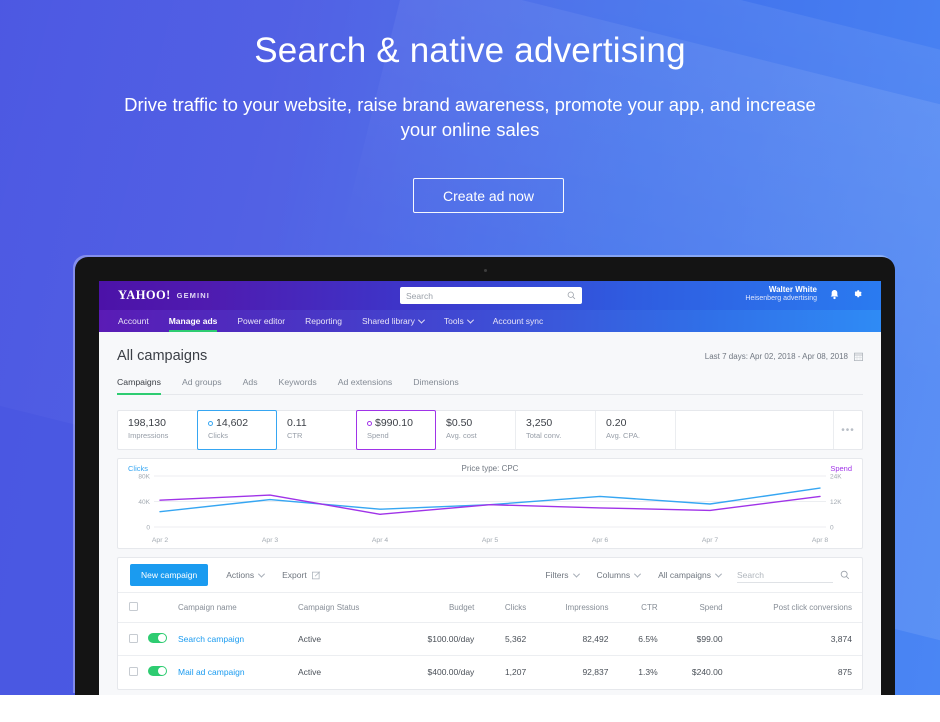  What do you see at coordinates (785, 575) in the screenshot?
I see `table-search-input` at bounding box center [785, 575].